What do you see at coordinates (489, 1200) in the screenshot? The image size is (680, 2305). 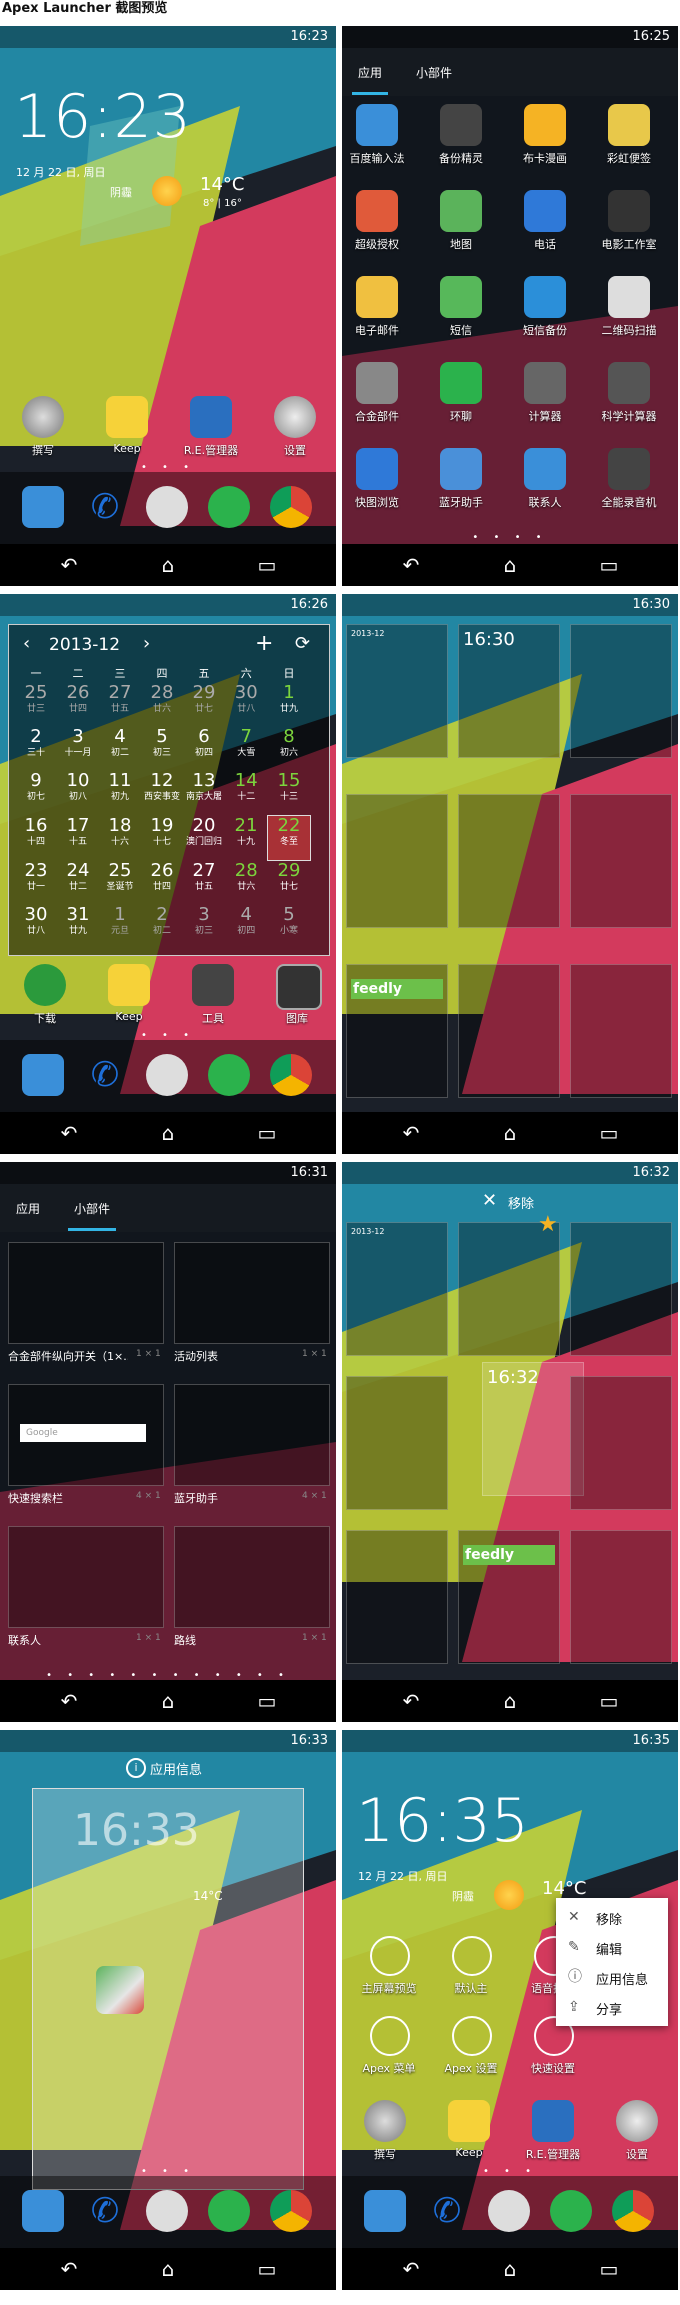 I see `close-icon: ✕` at bounding box center [489, 1200].